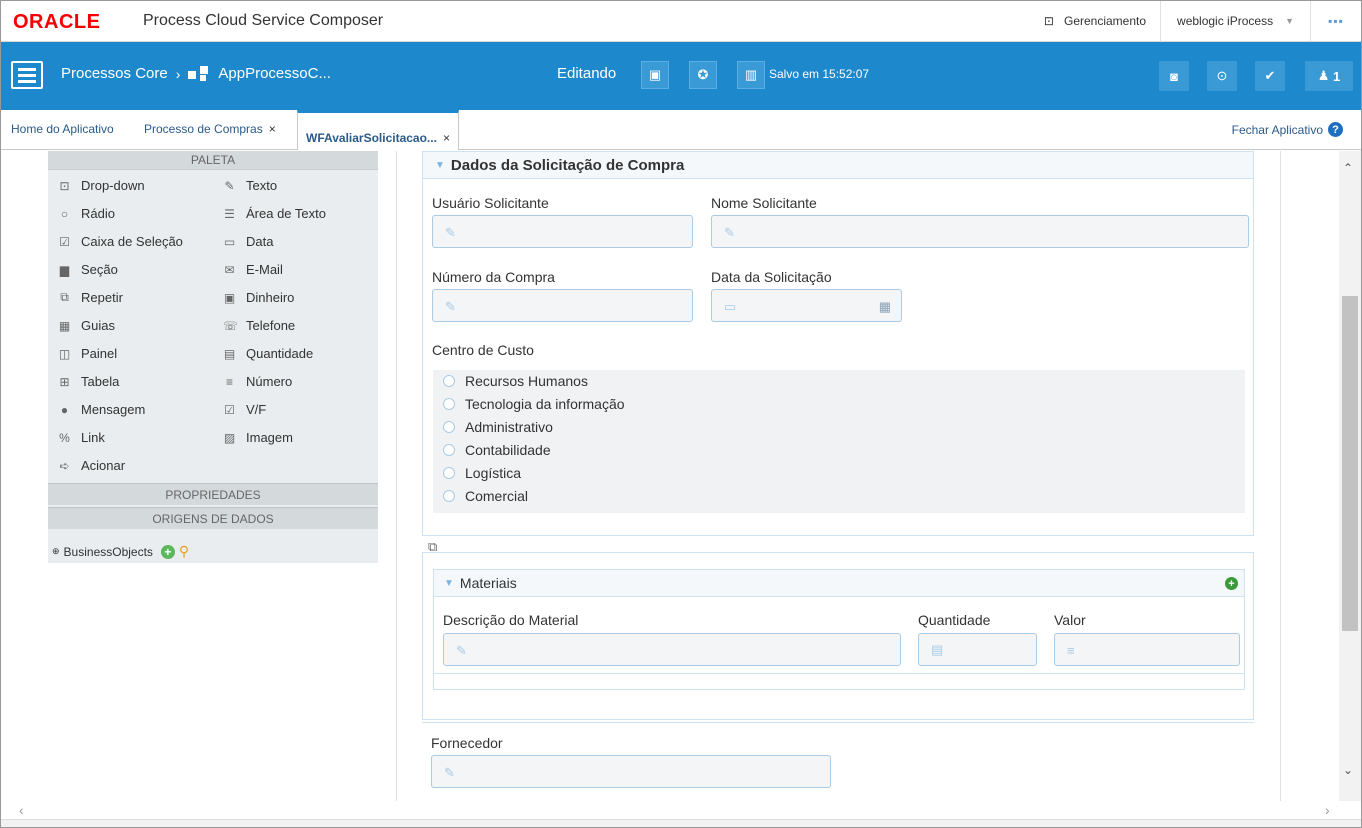 The image size is (1362, 828). I want to click on more-icon: ▪▪▪, so click(1336, 21).